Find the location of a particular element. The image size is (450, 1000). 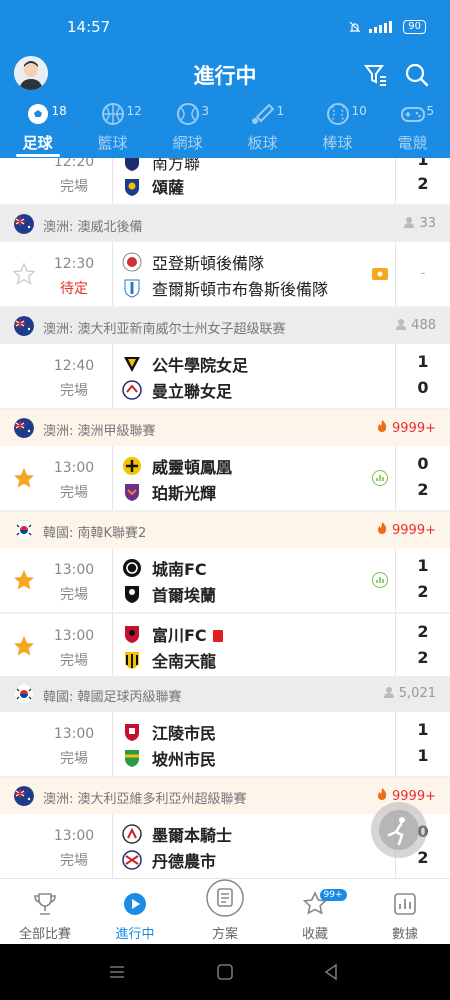

away-team: 丹德農市 is located at coordinates (184, 861).